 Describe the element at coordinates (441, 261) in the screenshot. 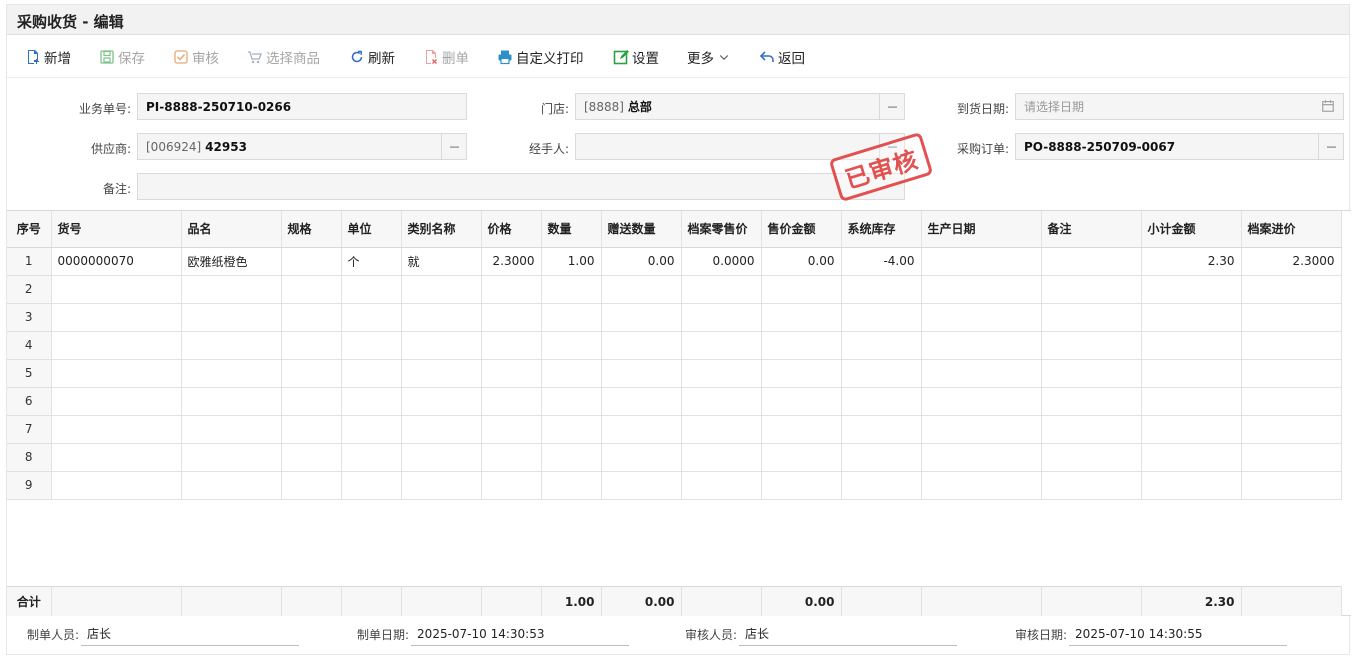

I see `cell-category: 就` at that location.